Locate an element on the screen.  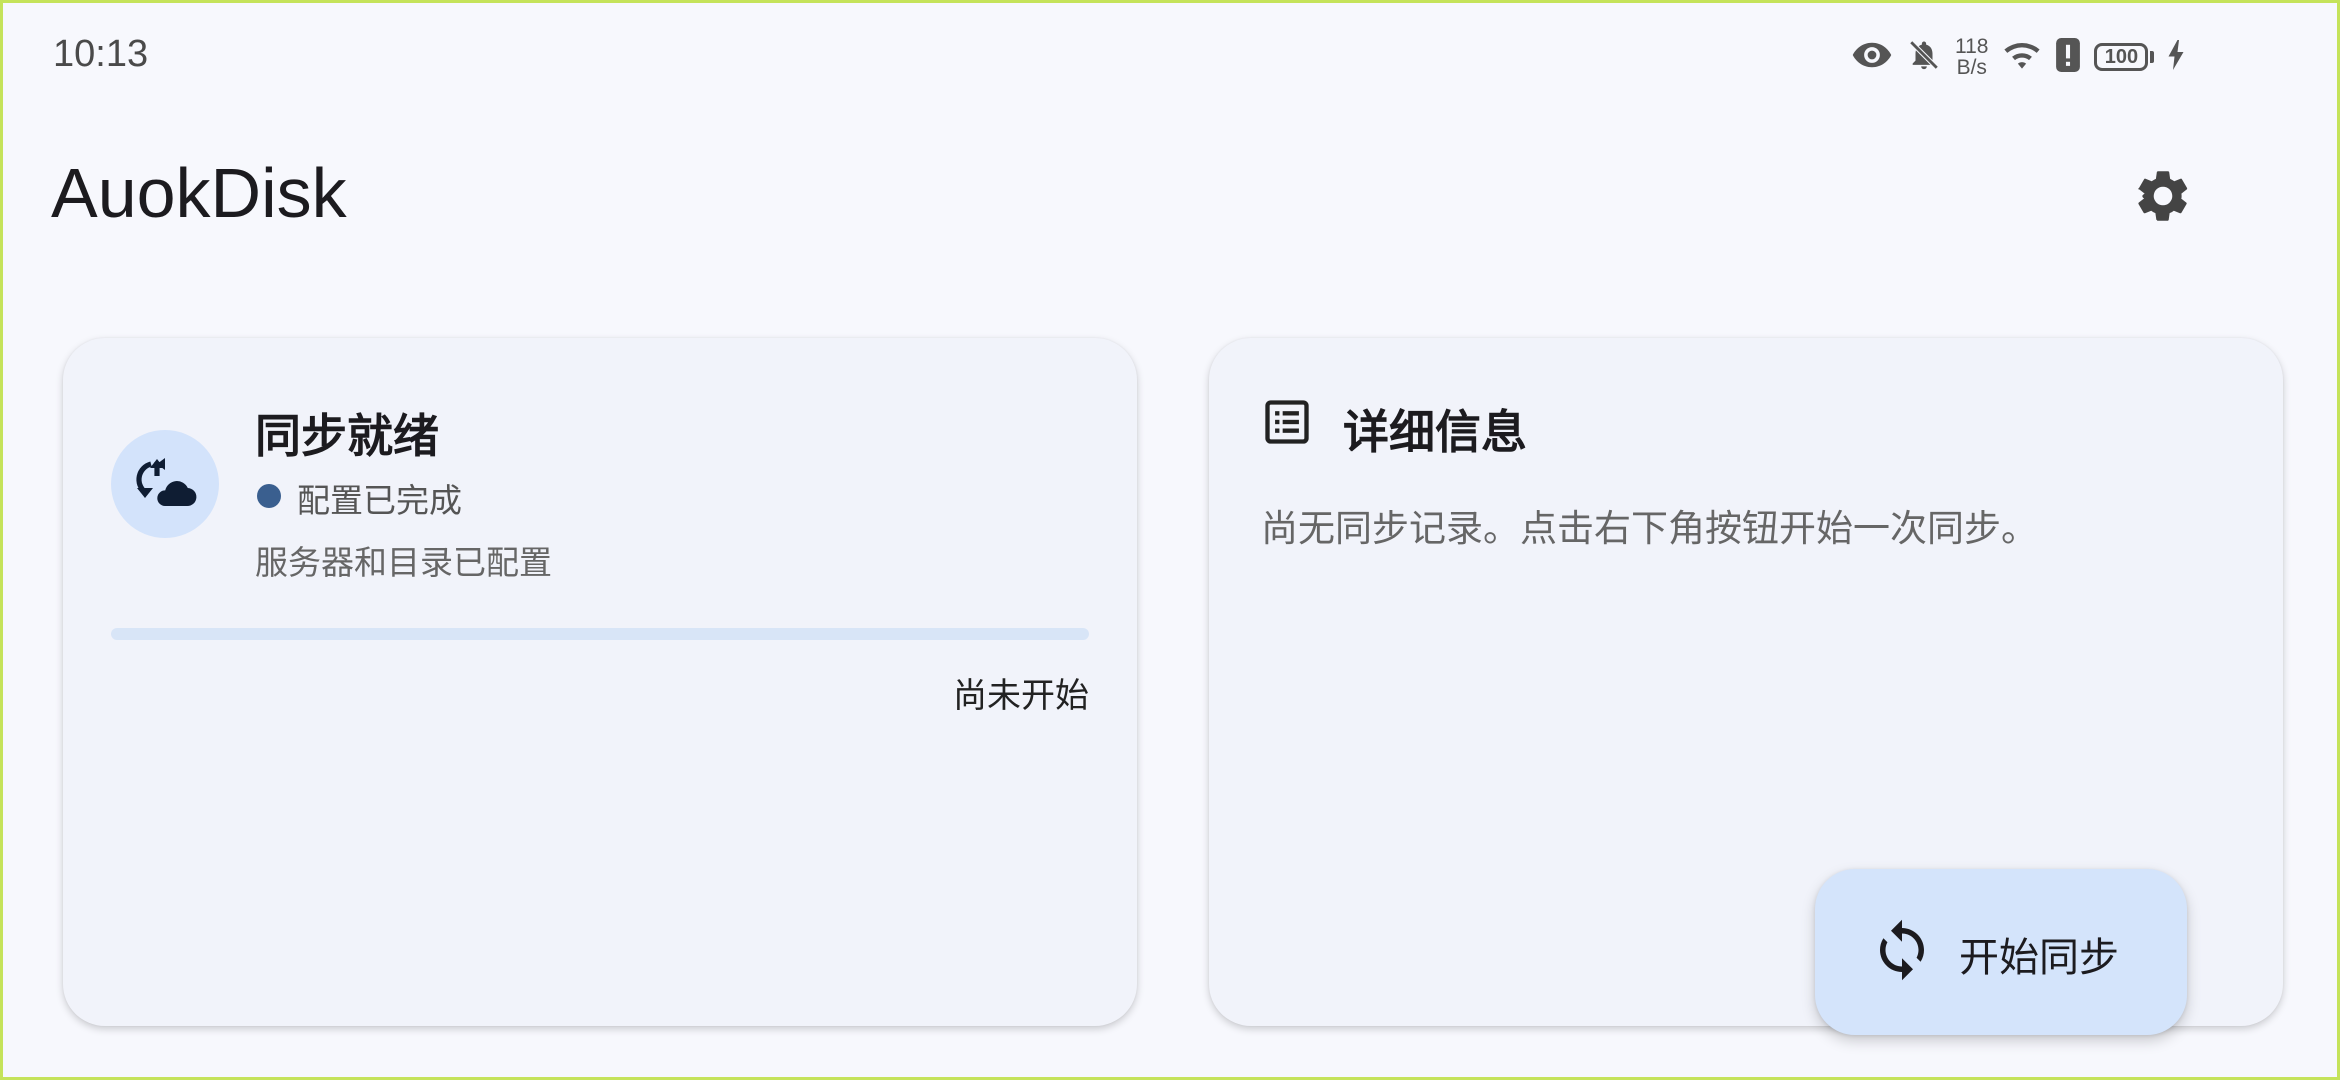
settings-button is located at coordinates (2163, 198).